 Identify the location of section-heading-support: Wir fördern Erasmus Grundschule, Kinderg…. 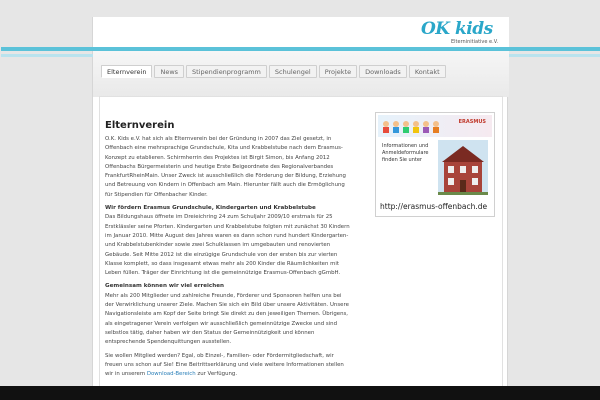
(210, 208).